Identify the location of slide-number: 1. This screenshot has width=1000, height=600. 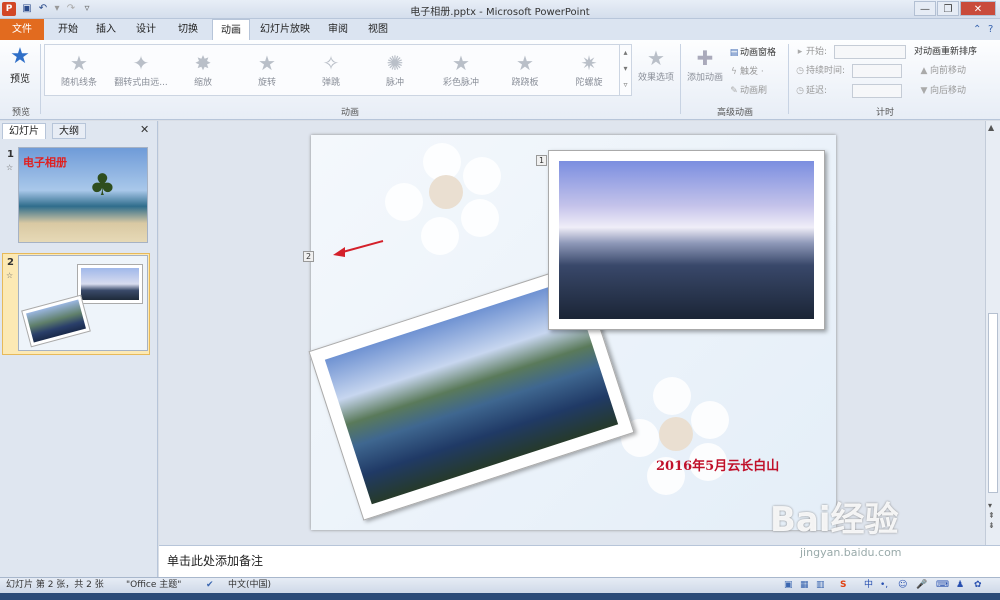
(10, 154).